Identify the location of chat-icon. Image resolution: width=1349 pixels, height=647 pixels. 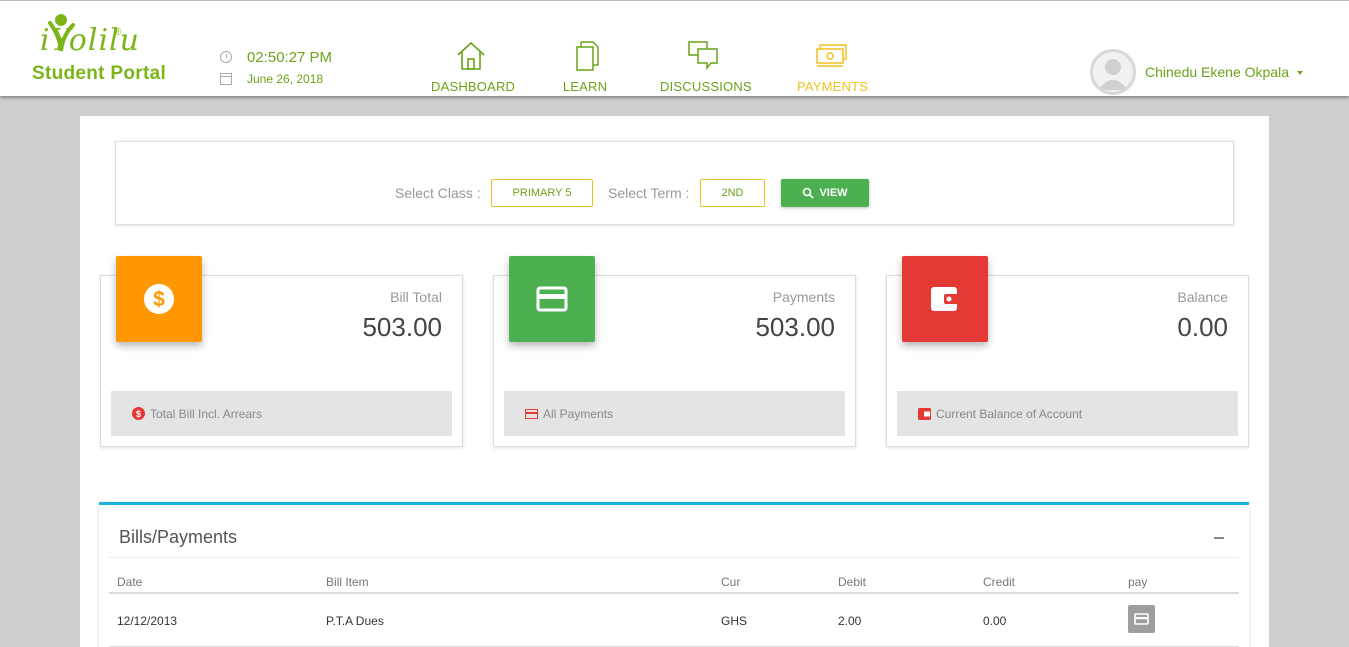
(703, 56).